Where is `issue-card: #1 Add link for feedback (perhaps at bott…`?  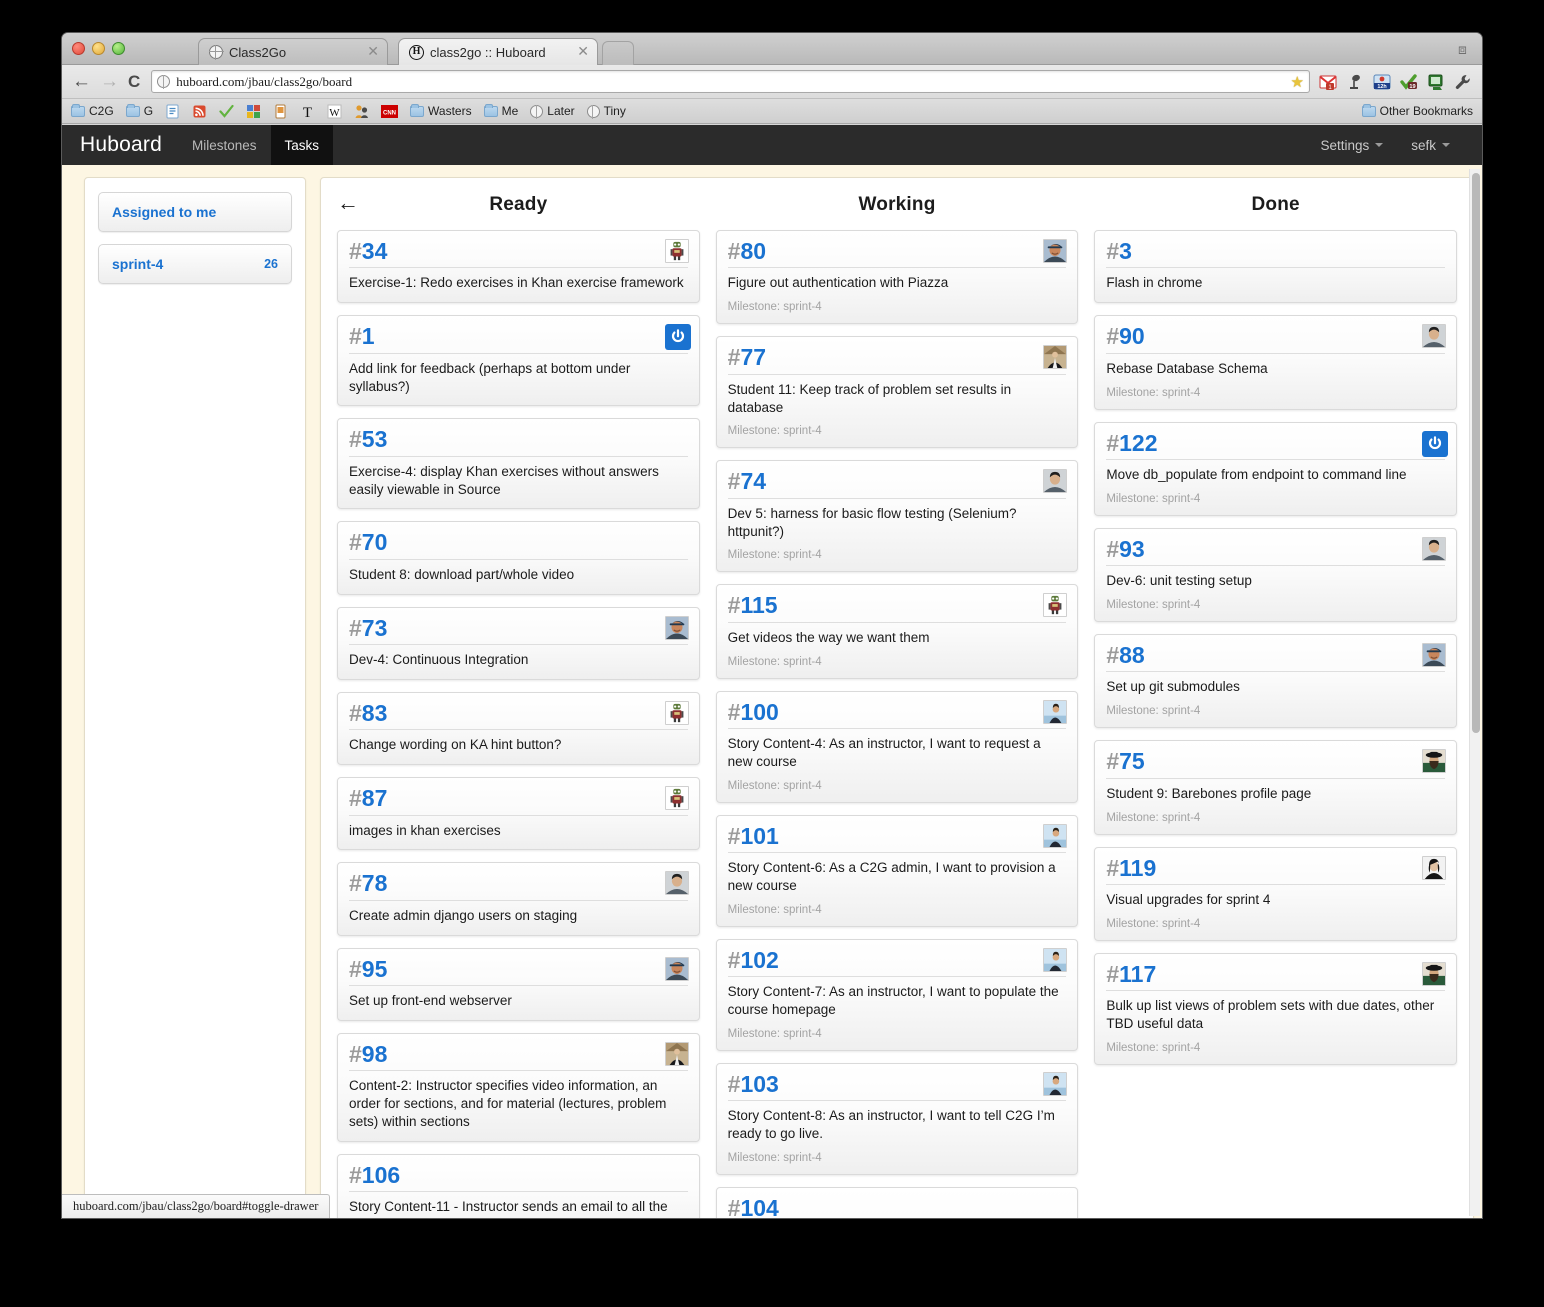
issue-card: #1 Add link for feedback (perhaps at bott… is located at coordinates (518, 361).